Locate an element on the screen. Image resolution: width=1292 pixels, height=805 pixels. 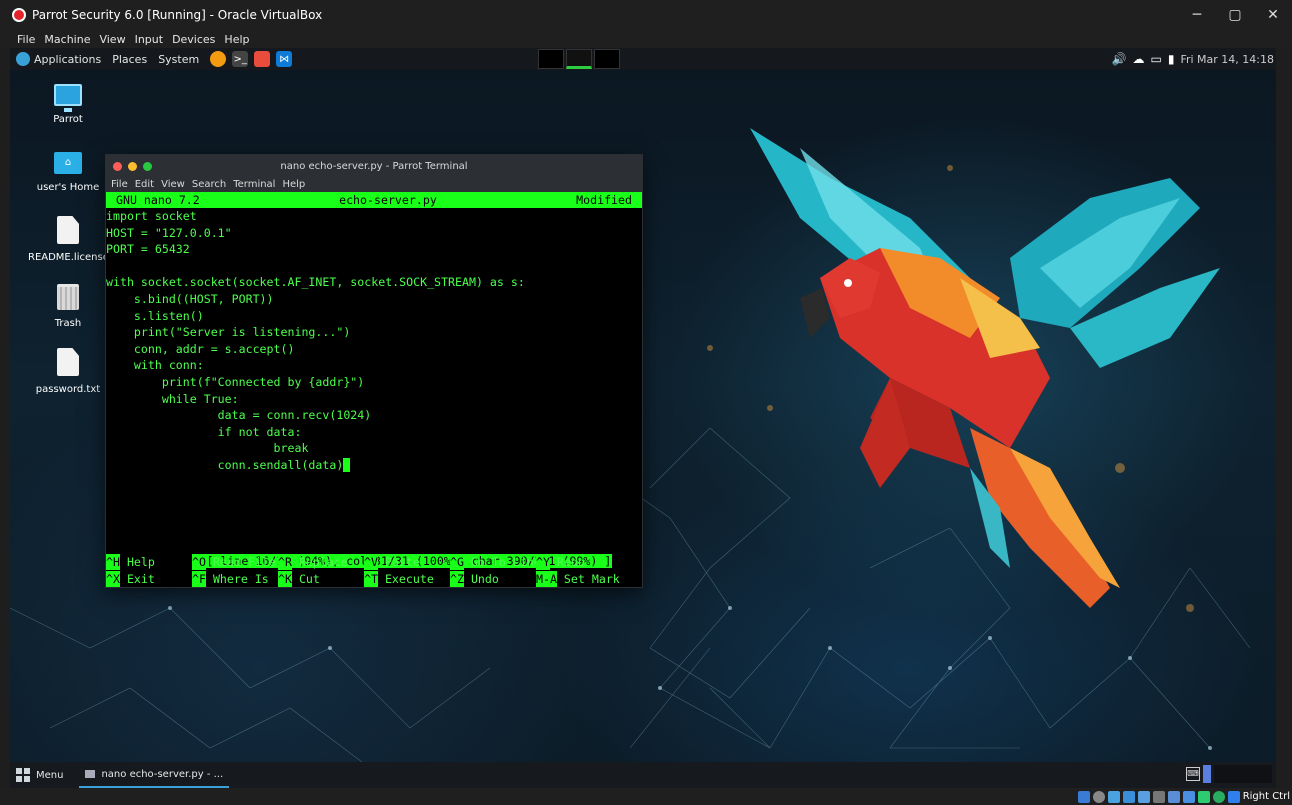
menu-label: Menu is located at coordinates (50, 775).